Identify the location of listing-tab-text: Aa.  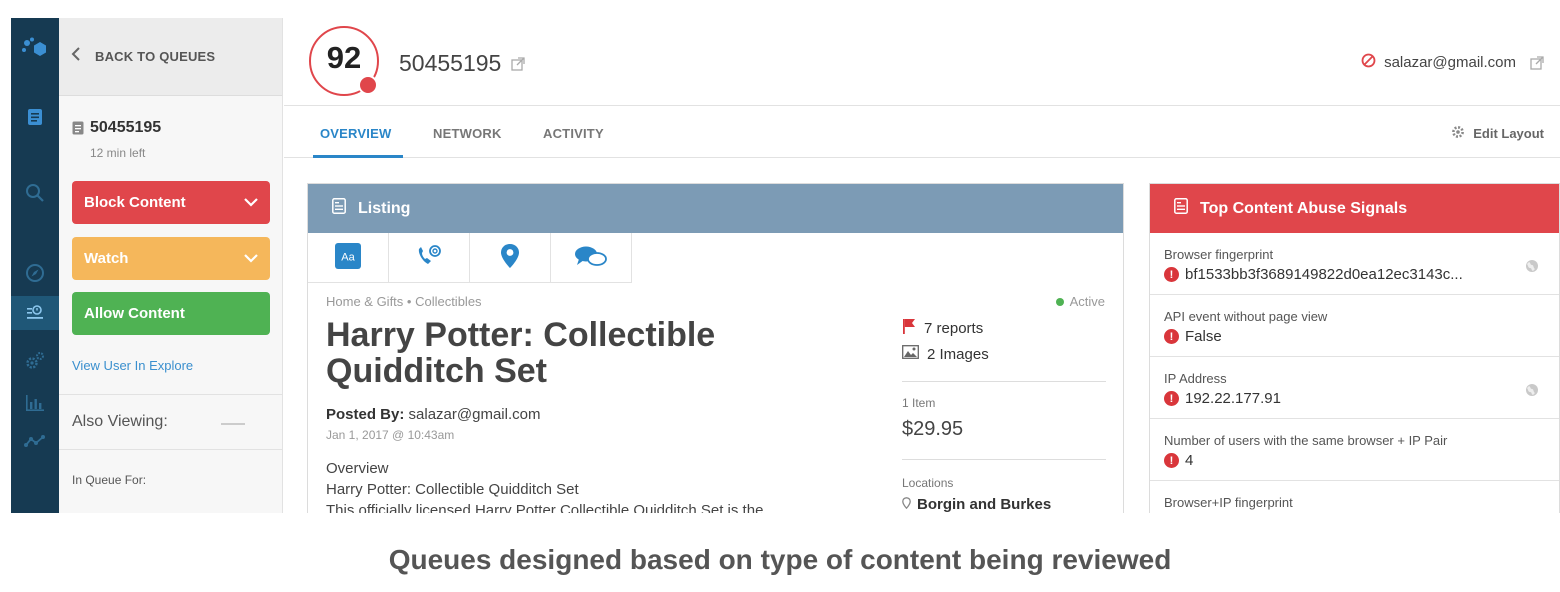
(348, 258).